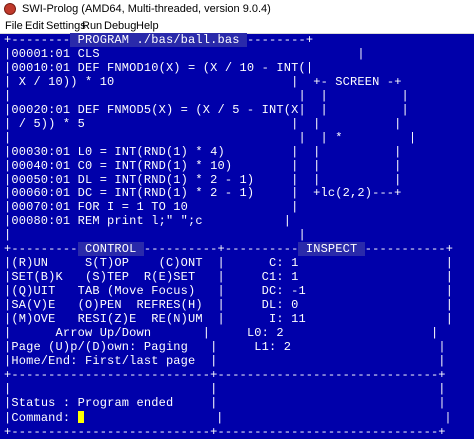 The image size is (474, 439). What do you see at coordinates (269, 305) in the screenshot?
I see `inspect-var-name: DL` at bounding box center [269, 305].